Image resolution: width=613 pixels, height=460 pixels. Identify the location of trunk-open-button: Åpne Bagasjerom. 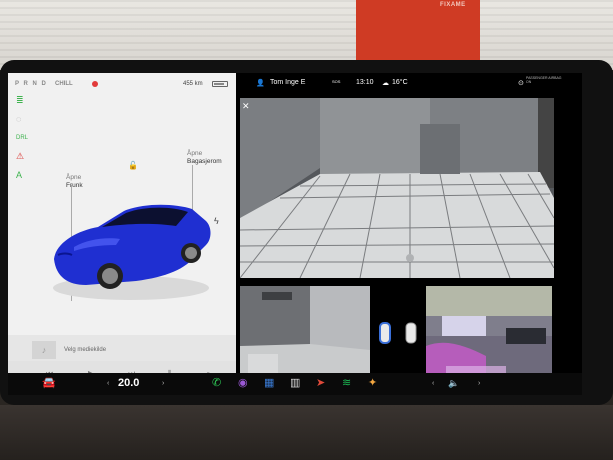
(204, 158).